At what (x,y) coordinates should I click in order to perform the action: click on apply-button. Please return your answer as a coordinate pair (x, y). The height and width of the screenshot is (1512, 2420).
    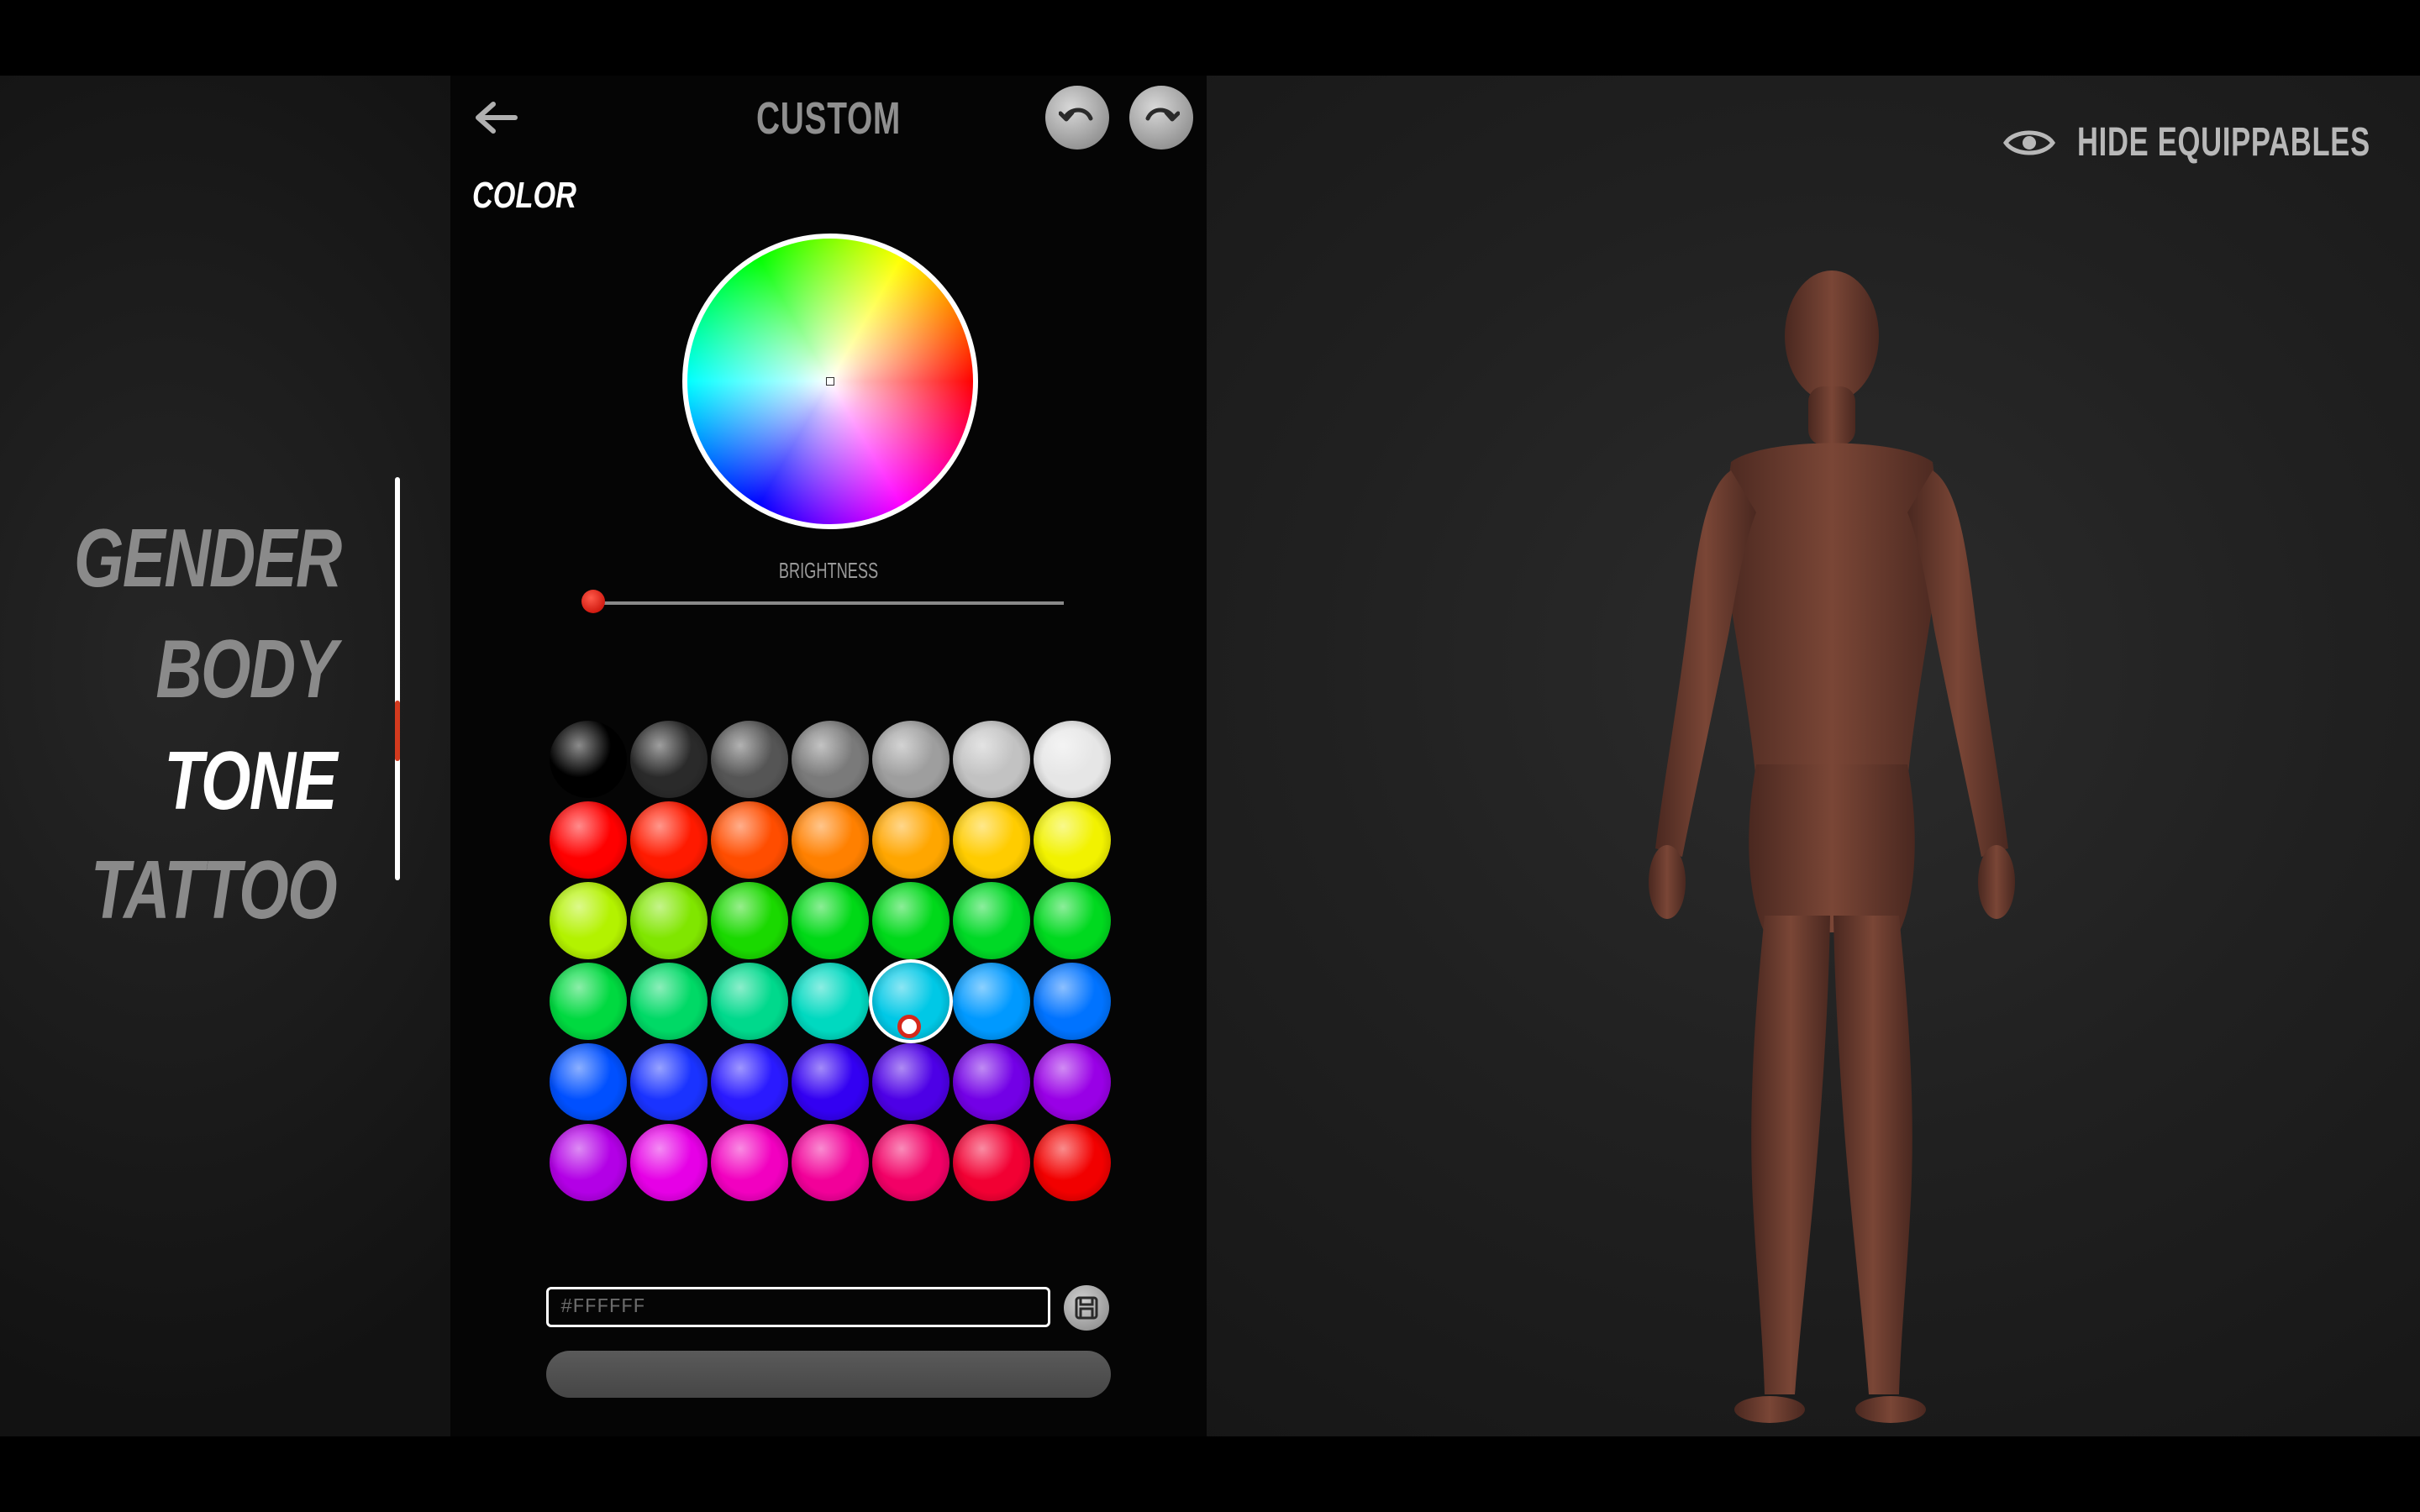
    Looking at the image, I should click on (828, 1374).